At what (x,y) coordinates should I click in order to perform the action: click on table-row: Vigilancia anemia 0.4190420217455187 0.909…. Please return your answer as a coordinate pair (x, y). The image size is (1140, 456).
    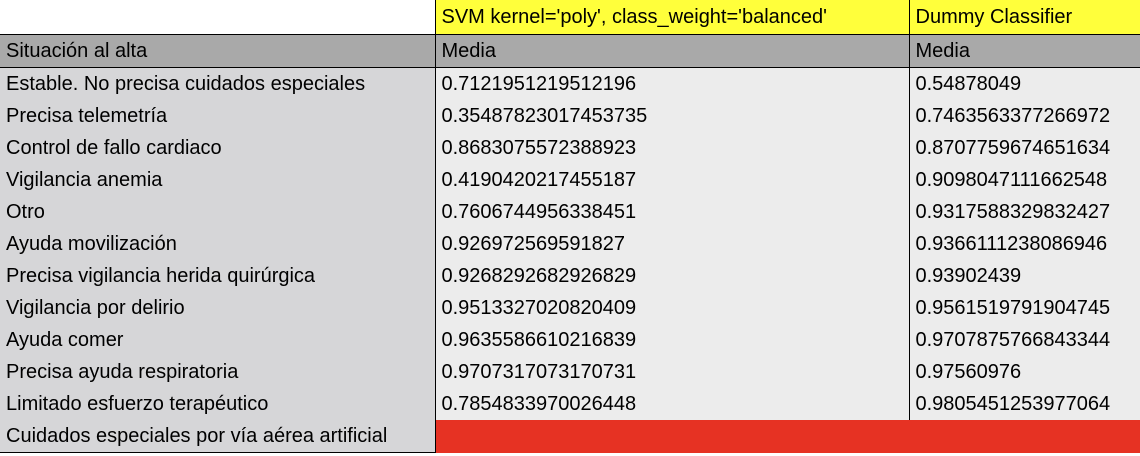
    Looking at the image, I should click on (570, 180).